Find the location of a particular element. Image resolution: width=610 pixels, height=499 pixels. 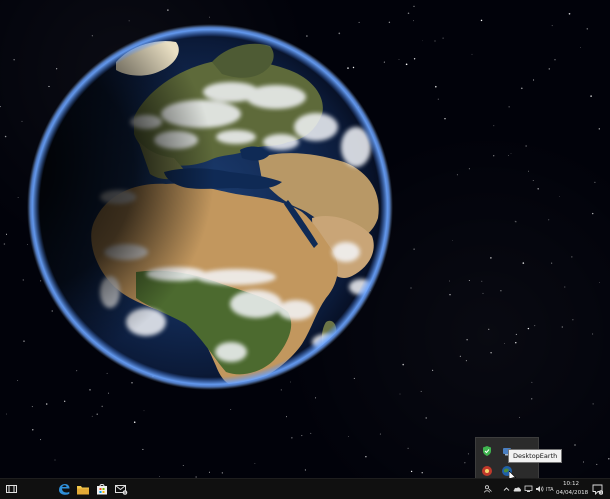

edge-taskbar-button is located at coordinates (64, 489).